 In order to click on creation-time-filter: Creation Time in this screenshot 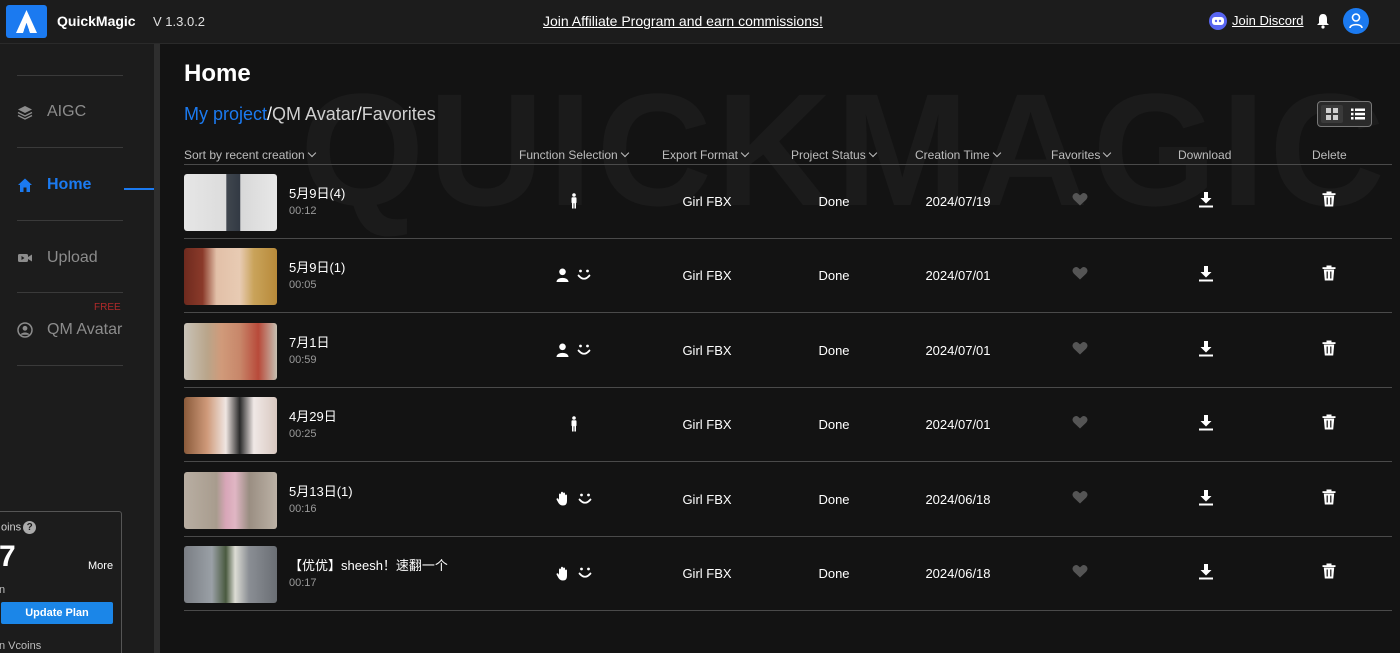, I will do `click(958, 155)`.